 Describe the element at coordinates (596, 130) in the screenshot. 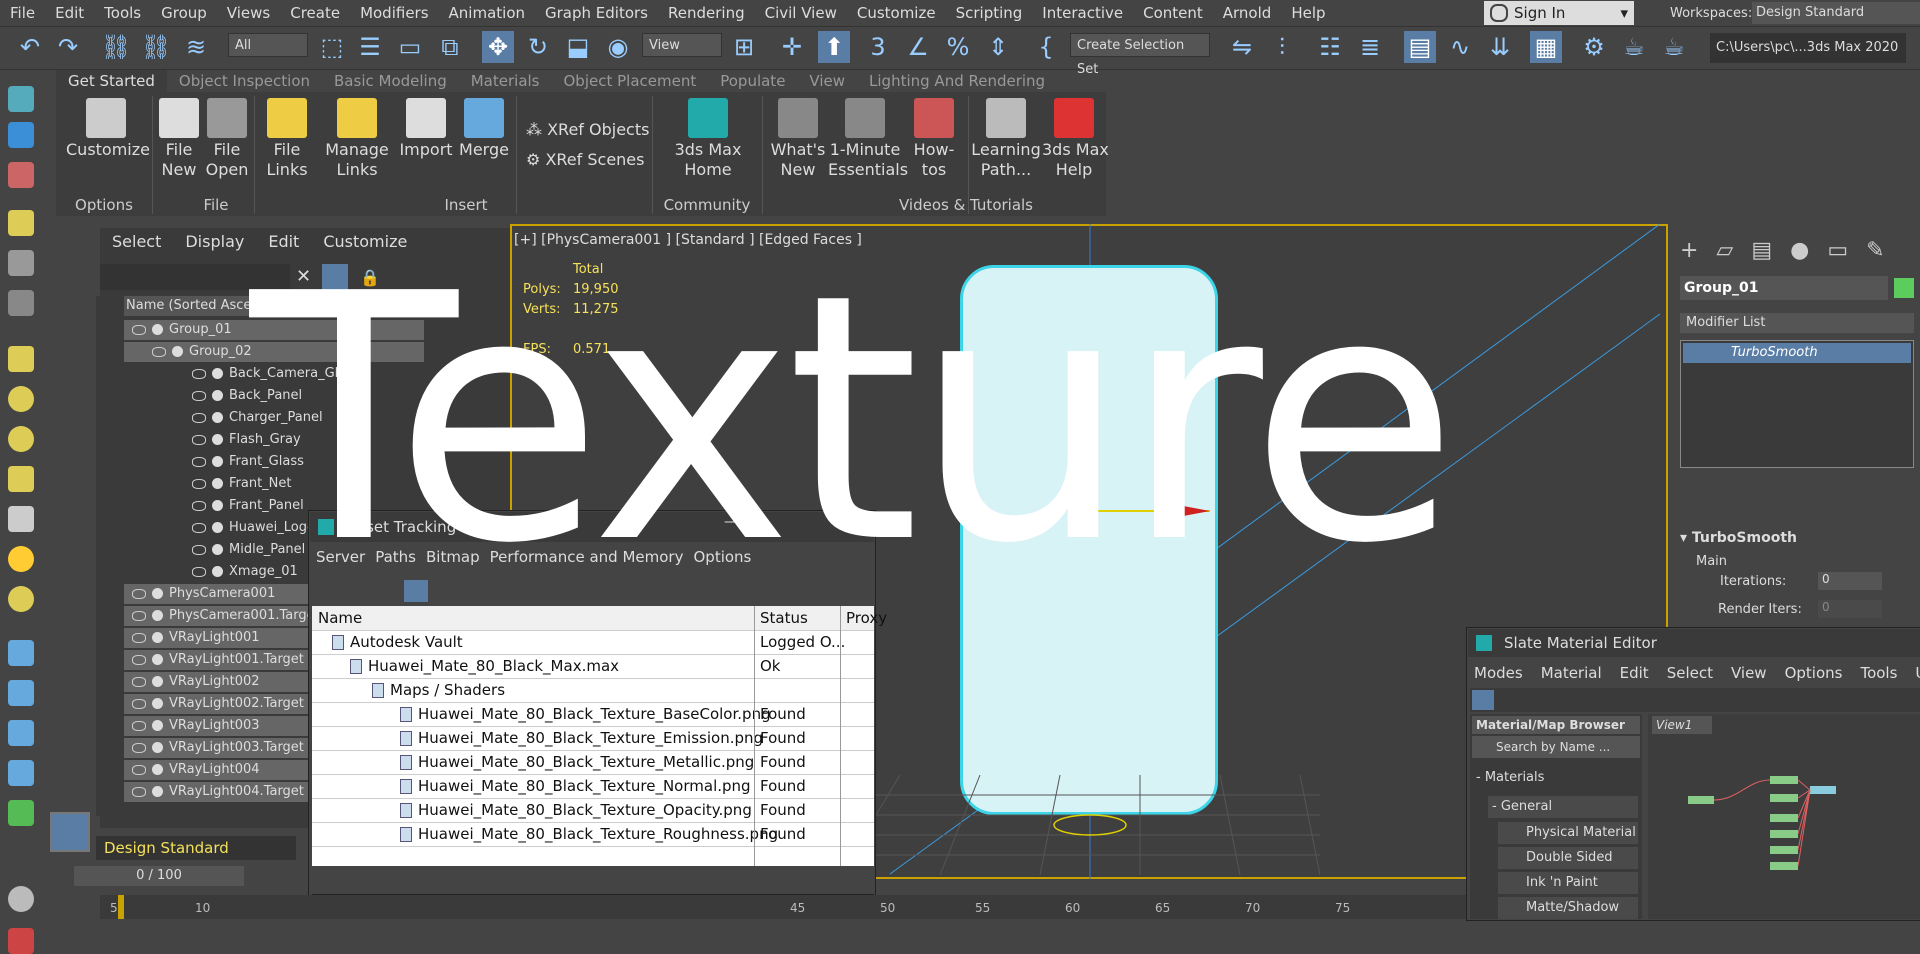

I see `xref-objects-button: ⁂ XRef Objects` at that location.